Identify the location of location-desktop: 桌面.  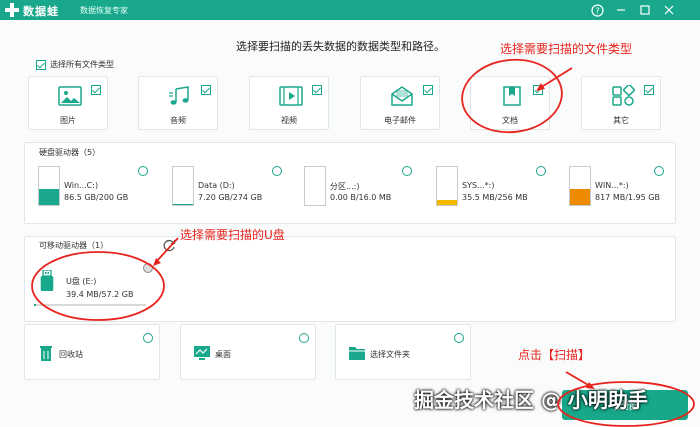
(248, 352).